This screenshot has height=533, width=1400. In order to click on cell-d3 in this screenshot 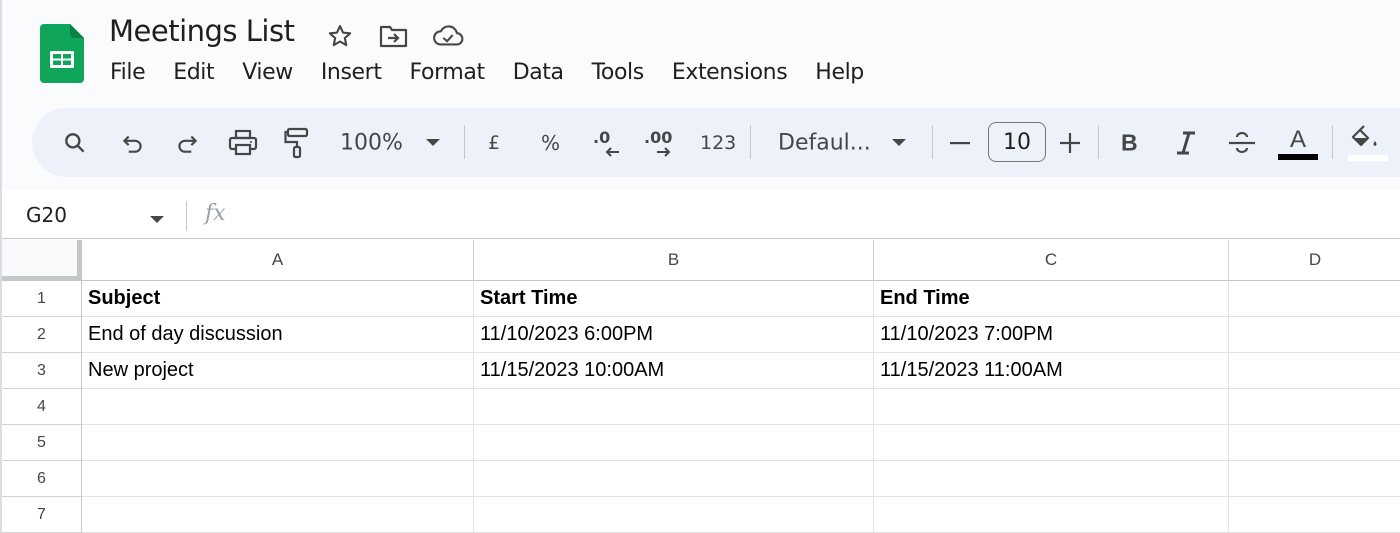, I will do `click(1314, 371)`.